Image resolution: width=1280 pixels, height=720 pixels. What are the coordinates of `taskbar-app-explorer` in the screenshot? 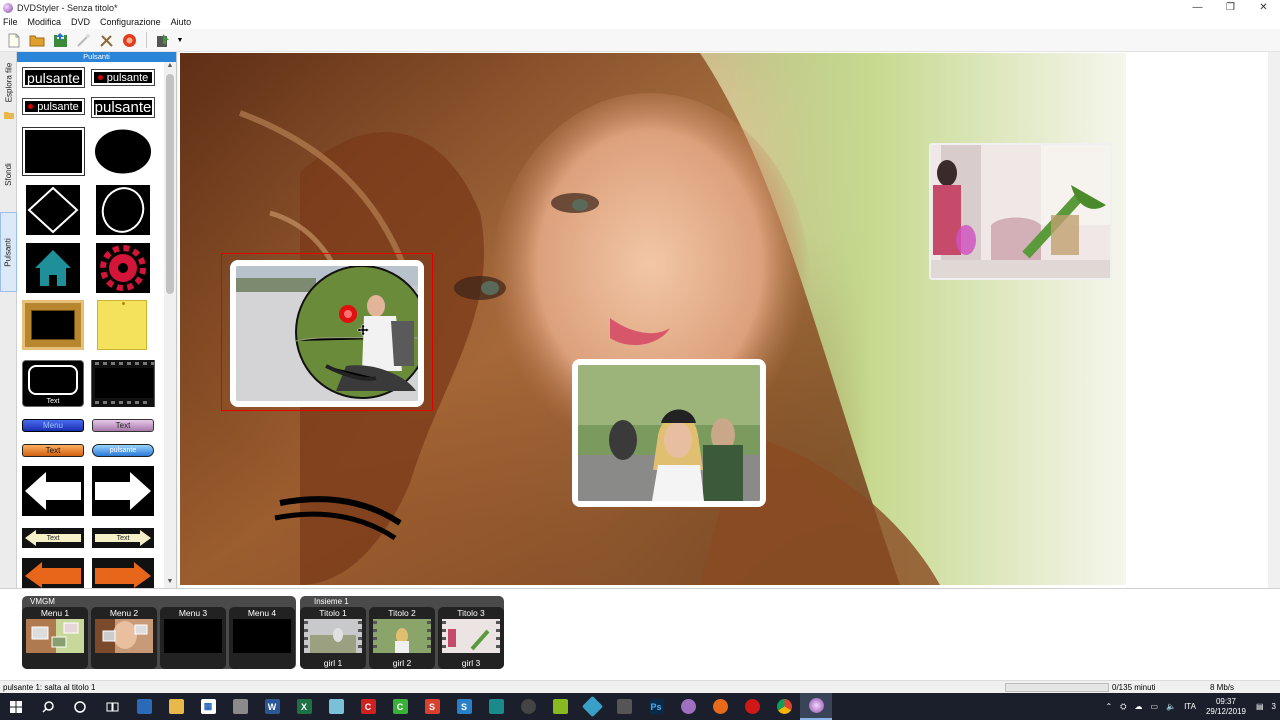 It's located at (176, 706).